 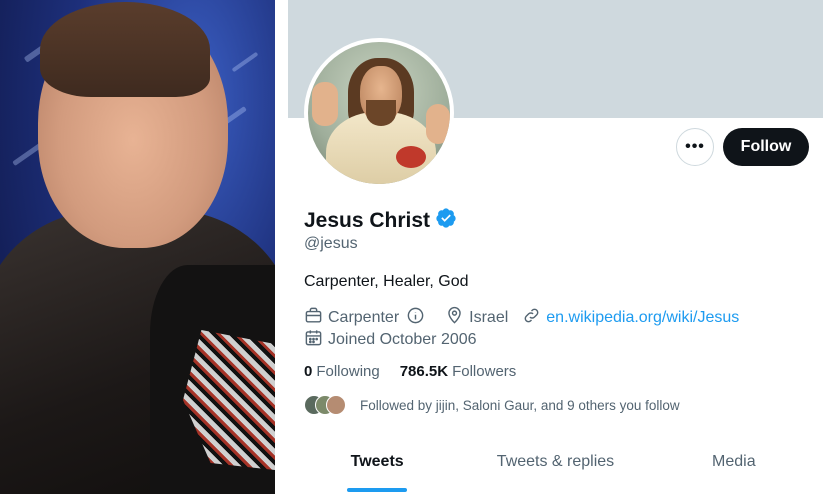 I want to click on joined-item: Joined October 2006, so click(x=390, y=340).